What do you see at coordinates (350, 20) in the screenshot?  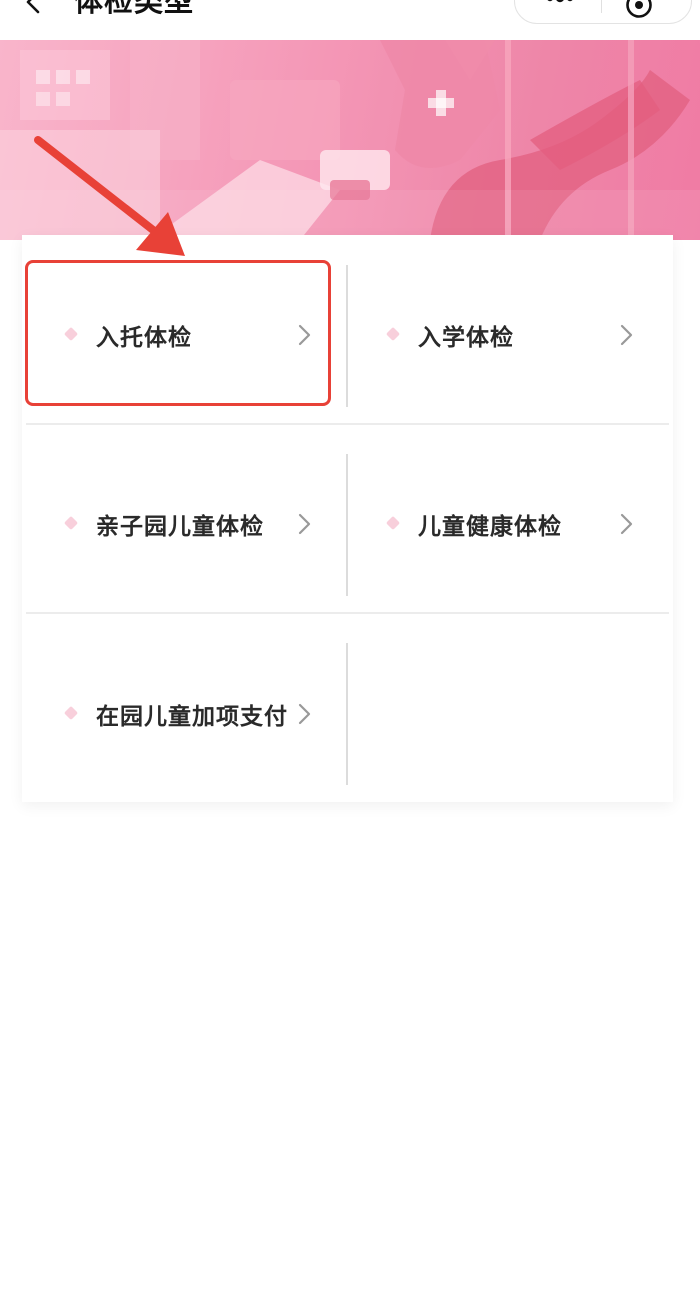 I see `nav-bar: 体检类型` at bounding box center [350, 20].